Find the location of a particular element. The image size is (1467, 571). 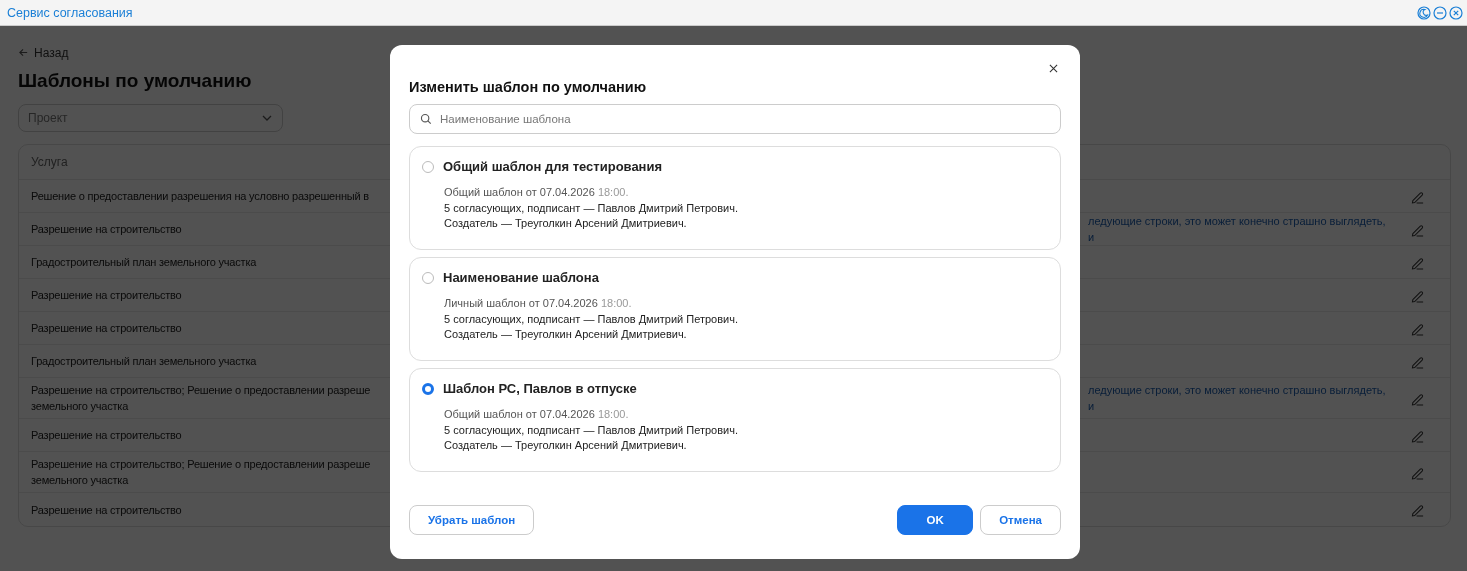

window-title: Сервис согласования is located at coordinates (70, 12).